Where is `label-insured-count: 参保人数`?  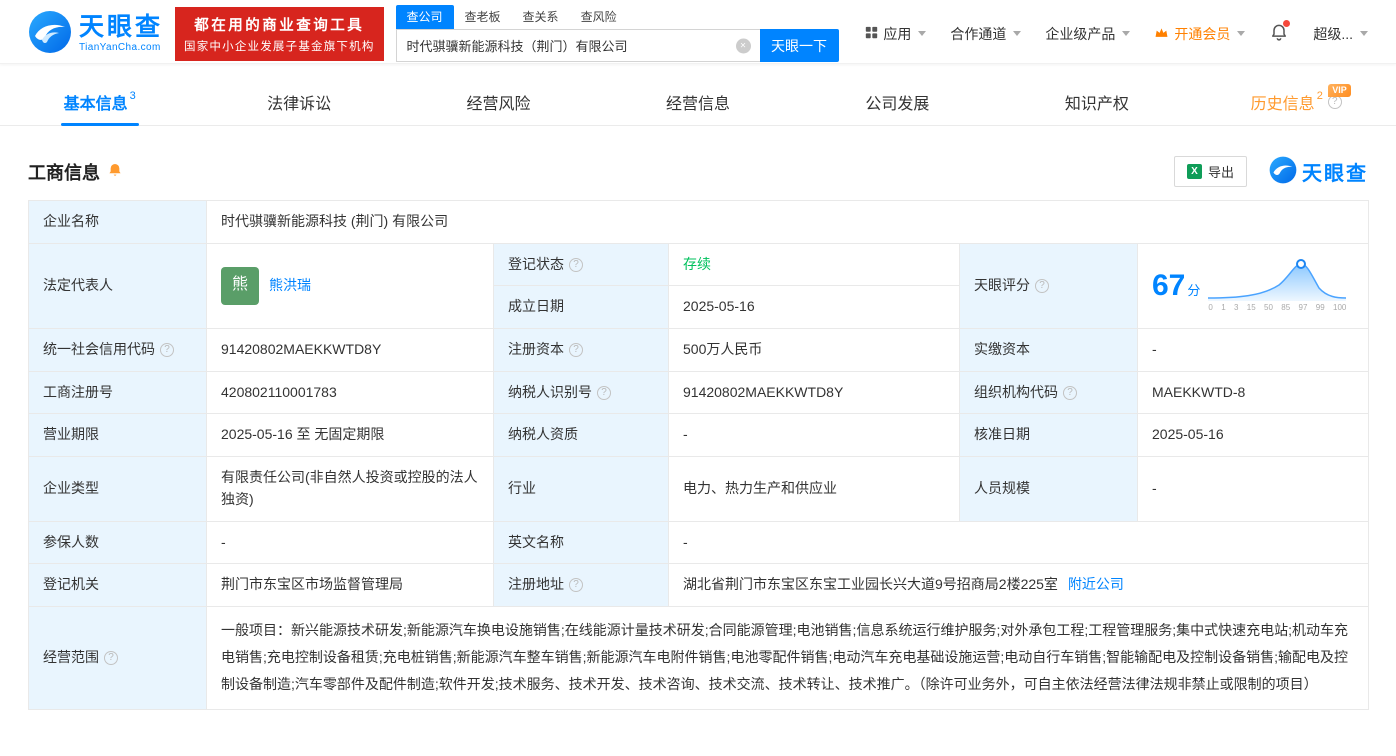
label-insured-count: 参保人数 is located at coordinates (117, 542).